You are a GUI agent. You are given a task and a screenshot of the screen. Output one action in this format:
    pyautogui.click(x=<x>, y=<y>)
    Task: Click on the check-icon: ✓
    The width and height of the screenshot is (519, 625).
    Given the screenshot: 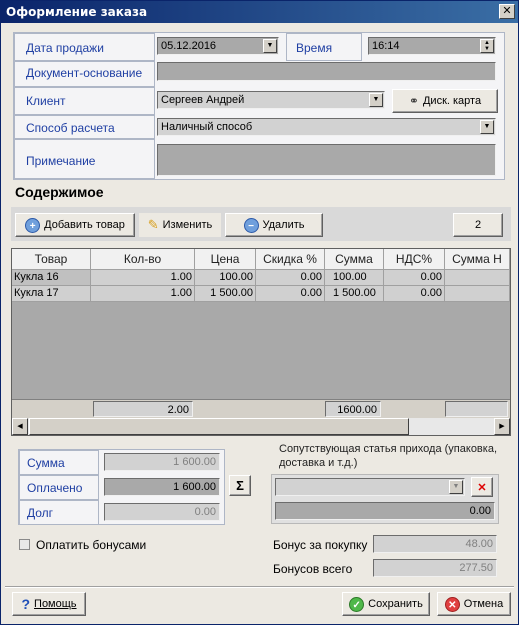 What is the action you would take?
    pyautogui.click(x=357, y=604)
    